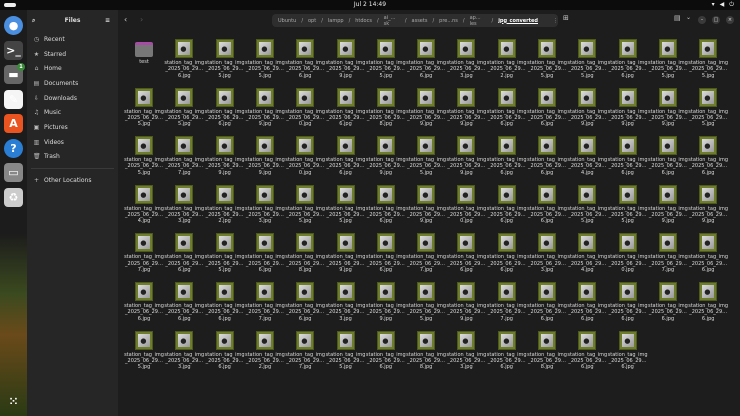  What do you see at coordinates (33, 21) in the screenshot?
I see `search-icon: ⌕` at bounding box center [33, 21].